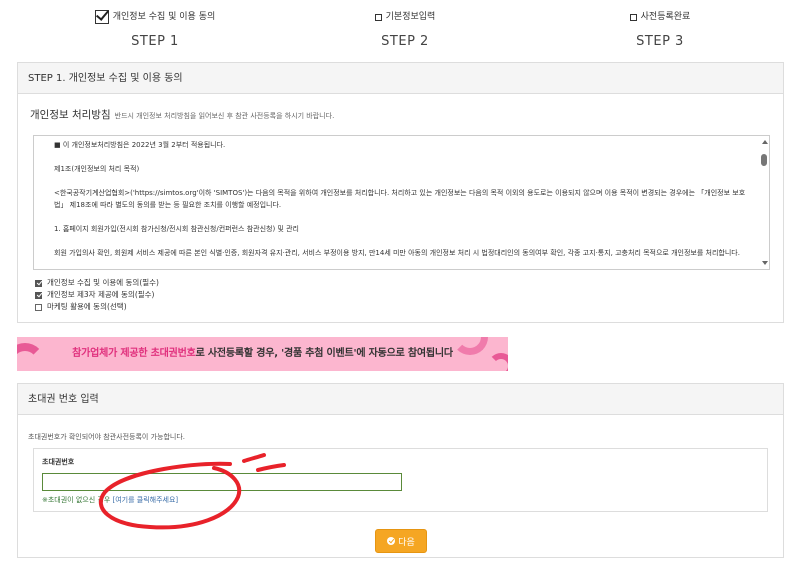 The height and width of the screenshot is (576, 800). What do you see at coordinates (97, 169) in the screenshot?
I see `policy-paragraph: 제1조(개인정보의 처리 목적)` at bounding box center [97, 169].